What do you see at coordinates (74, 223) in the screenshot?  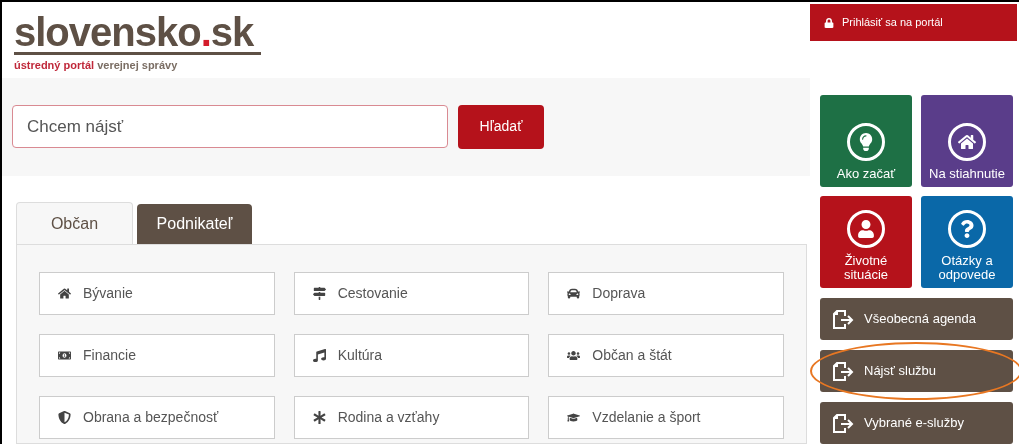 I see `tab: Občan` at bounding box center [74, 223].